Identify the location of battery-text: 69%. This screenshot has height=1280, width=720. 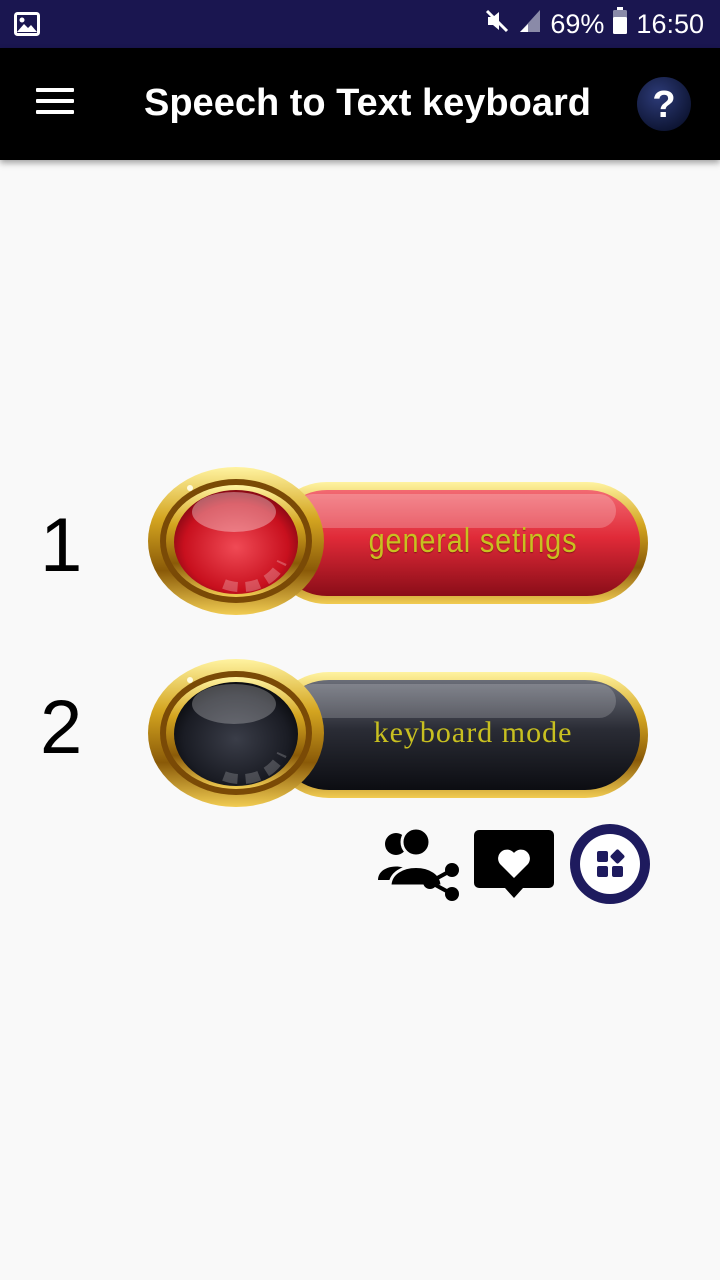
(577, 23).